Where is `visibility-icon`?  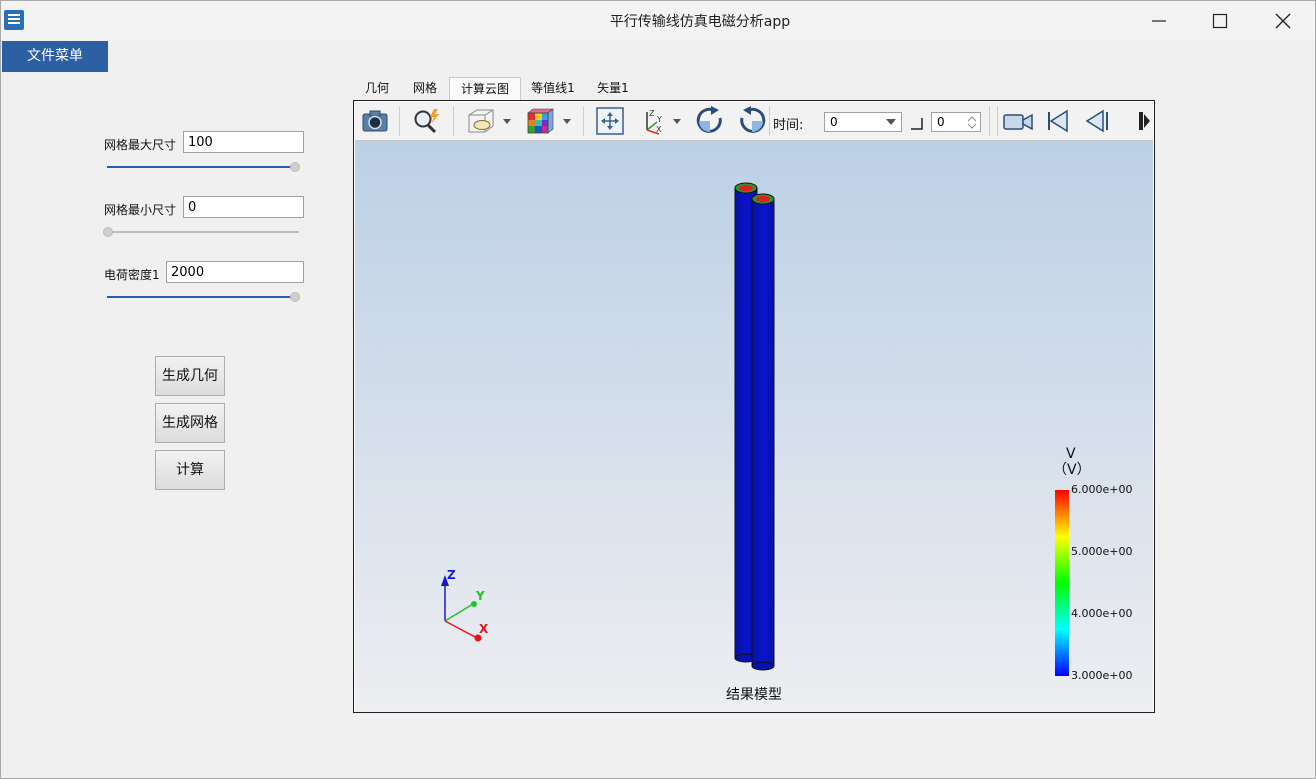 visibility-icon is located at coordinates (489, 121).